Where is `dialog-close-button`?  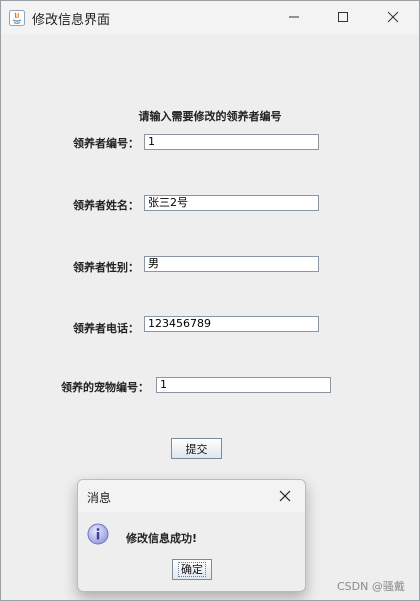 dialog-close-button is located at coordinates (285, 496).